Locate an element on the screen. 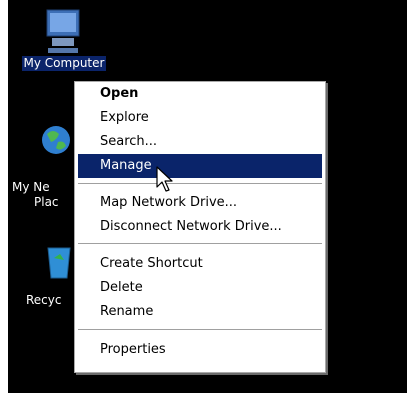 The height and width of the screenshot is (393, 407). my-computer-label: My Computer is located at coordinates (64, 63).